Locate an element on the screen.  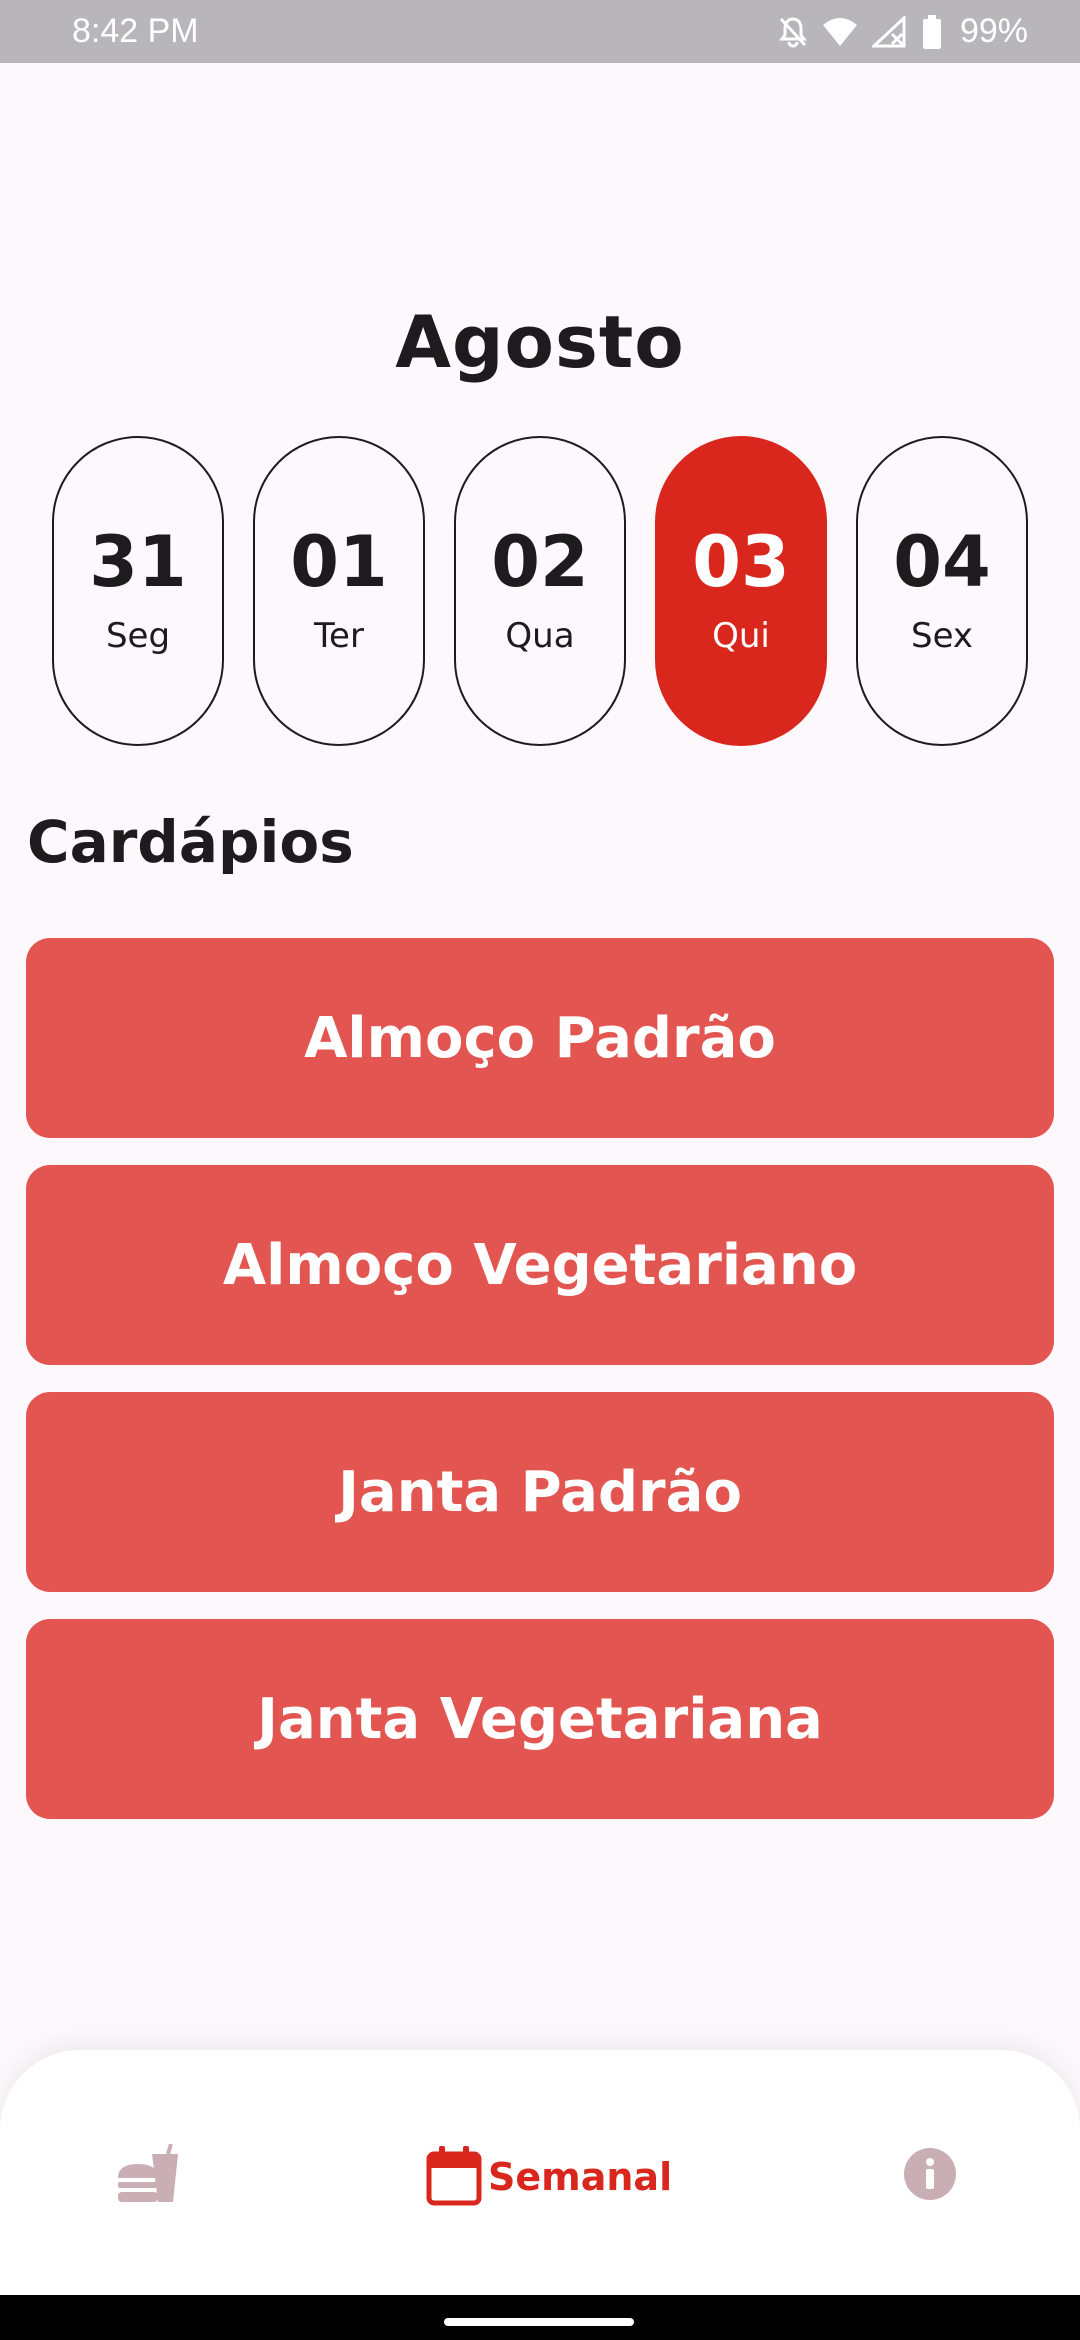
day-pill-qua: 02 Qua is located at coordinates (540, 591).